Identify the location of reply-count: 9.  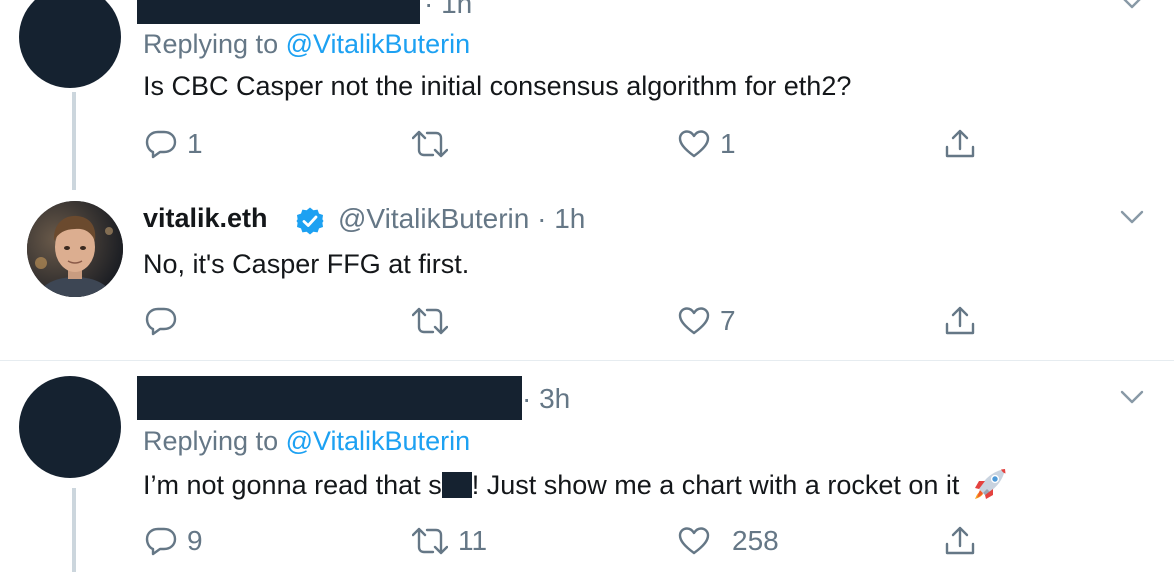
(195, 540).